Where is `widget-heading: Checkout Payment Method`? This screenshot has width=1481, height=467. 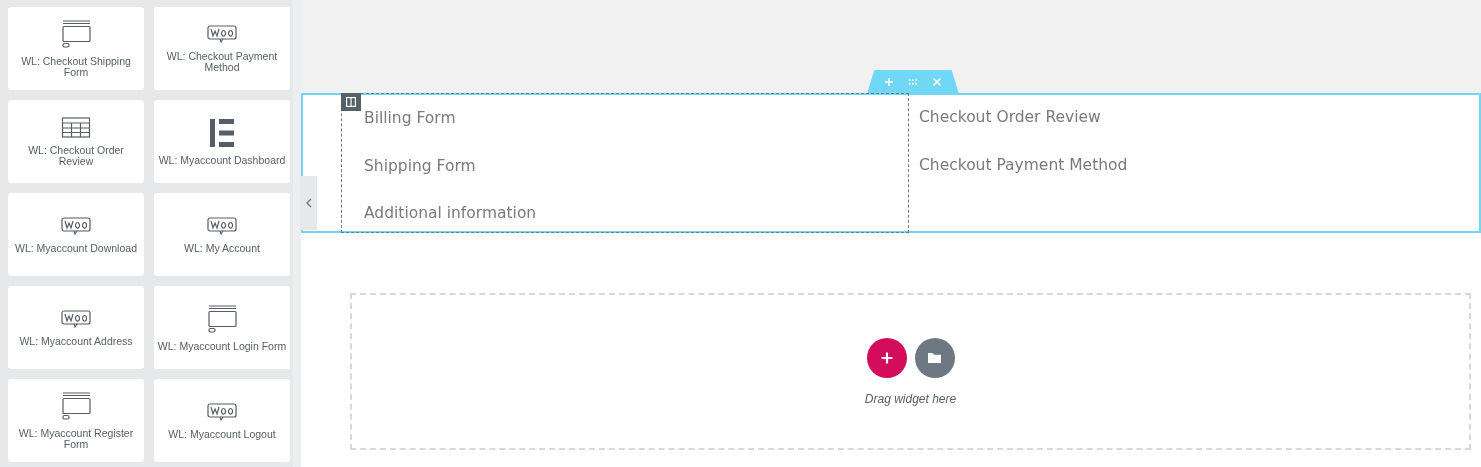 widget-heading: Checkout Payment Method is located at coordinates (1024, 165).